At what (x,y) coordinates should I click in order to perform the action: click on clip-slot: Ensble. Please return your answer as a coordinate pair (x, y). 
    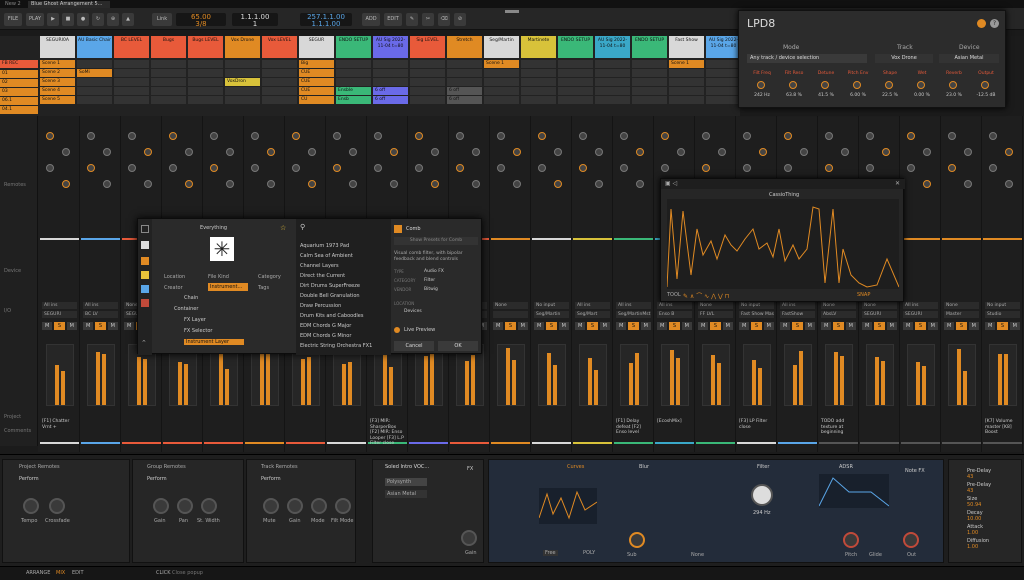
    Looking at the image, I should click on (353, 91).